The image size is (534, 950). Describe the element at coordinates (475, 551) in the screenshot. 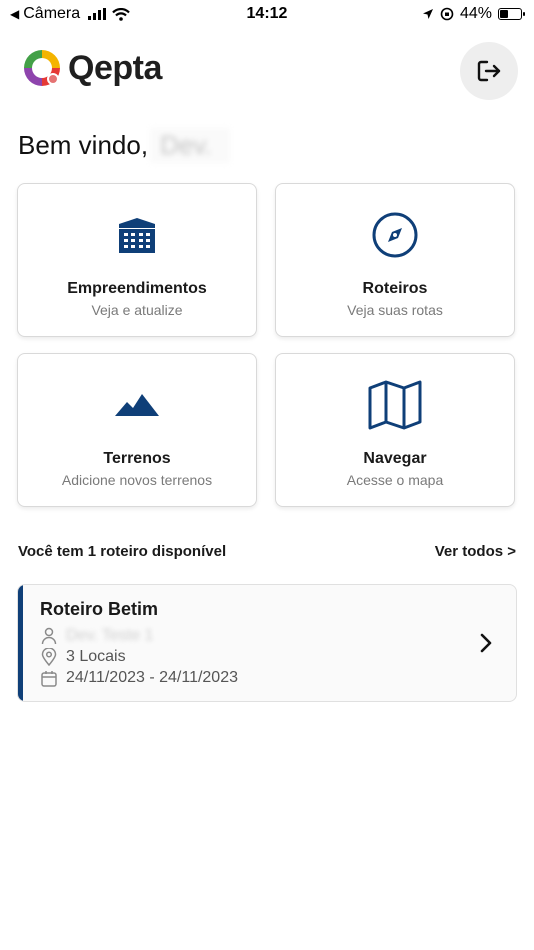

I see `see-all-link: Ver todos >` at that location.